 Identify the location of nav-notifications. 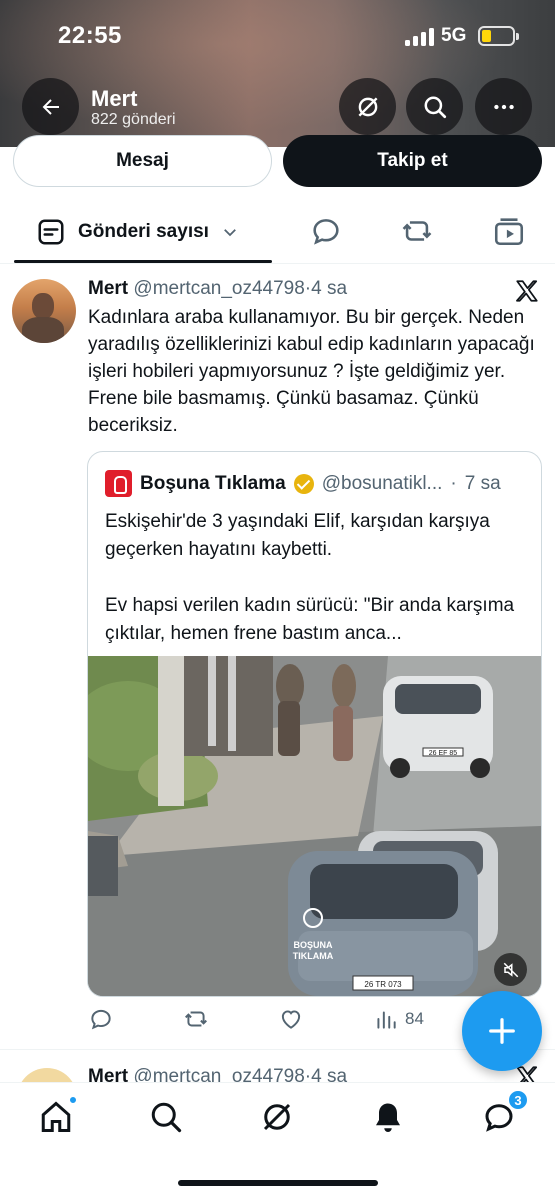
(388, 1117).